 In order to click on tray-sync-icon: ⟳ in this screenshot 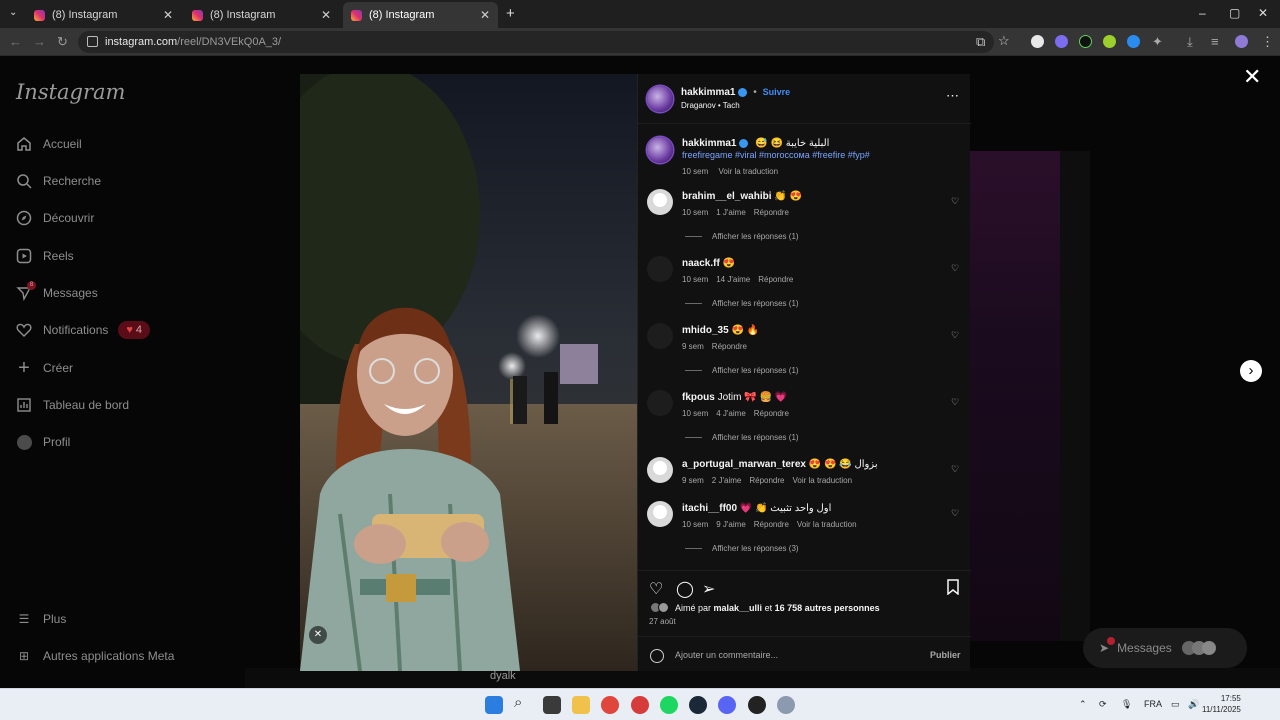, I will do `click(1103, 704)`.